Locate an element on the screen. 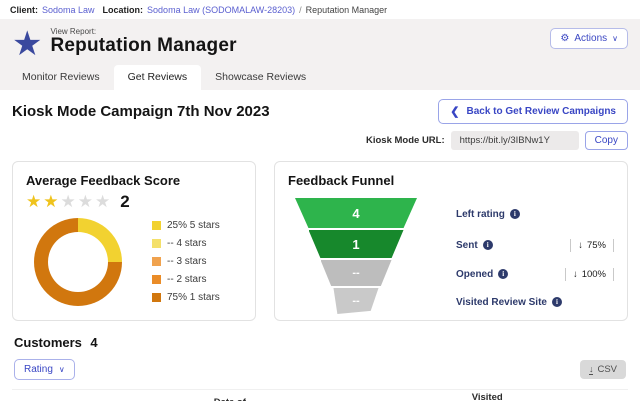 Image resolution: width=640 pixels, height=401 pixels. funnel-stage-label: Opened is located at coordinates (475, 274).